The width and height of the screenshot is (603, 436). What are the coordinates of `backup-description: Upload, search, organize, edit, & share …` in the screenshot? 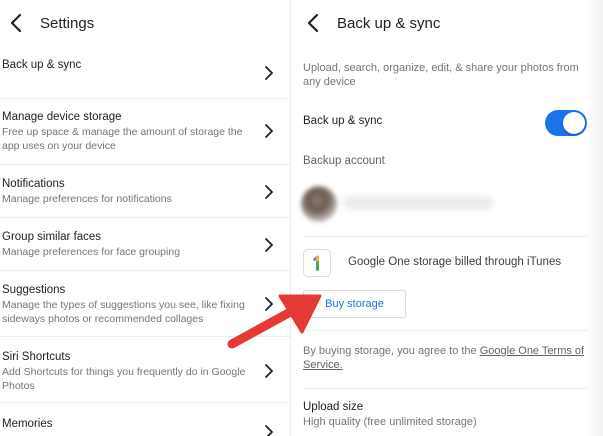 It's located at (441, 75).